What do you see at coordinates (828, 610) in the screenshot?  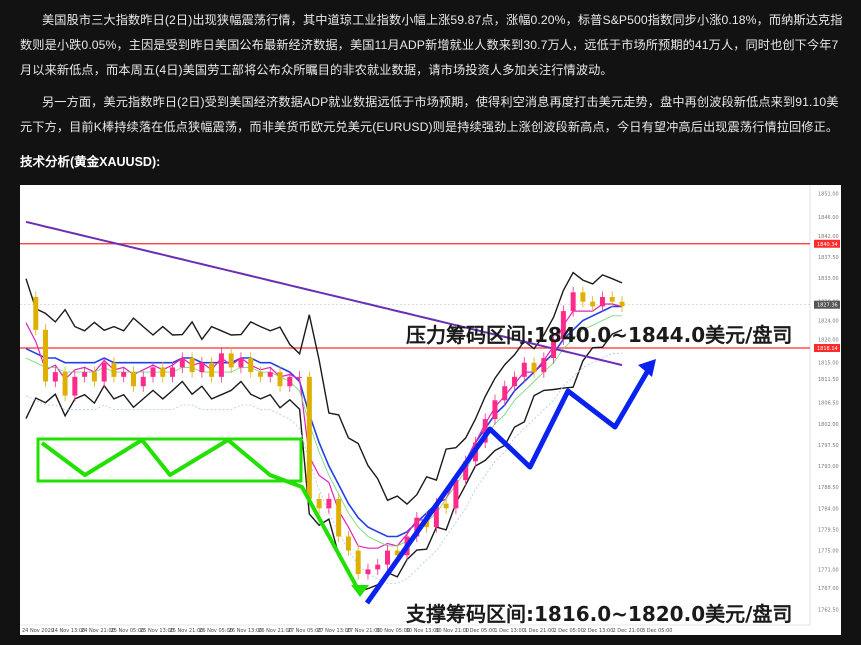 I see `price-tick-label: 1762.50` at bounding box center [828, 610].